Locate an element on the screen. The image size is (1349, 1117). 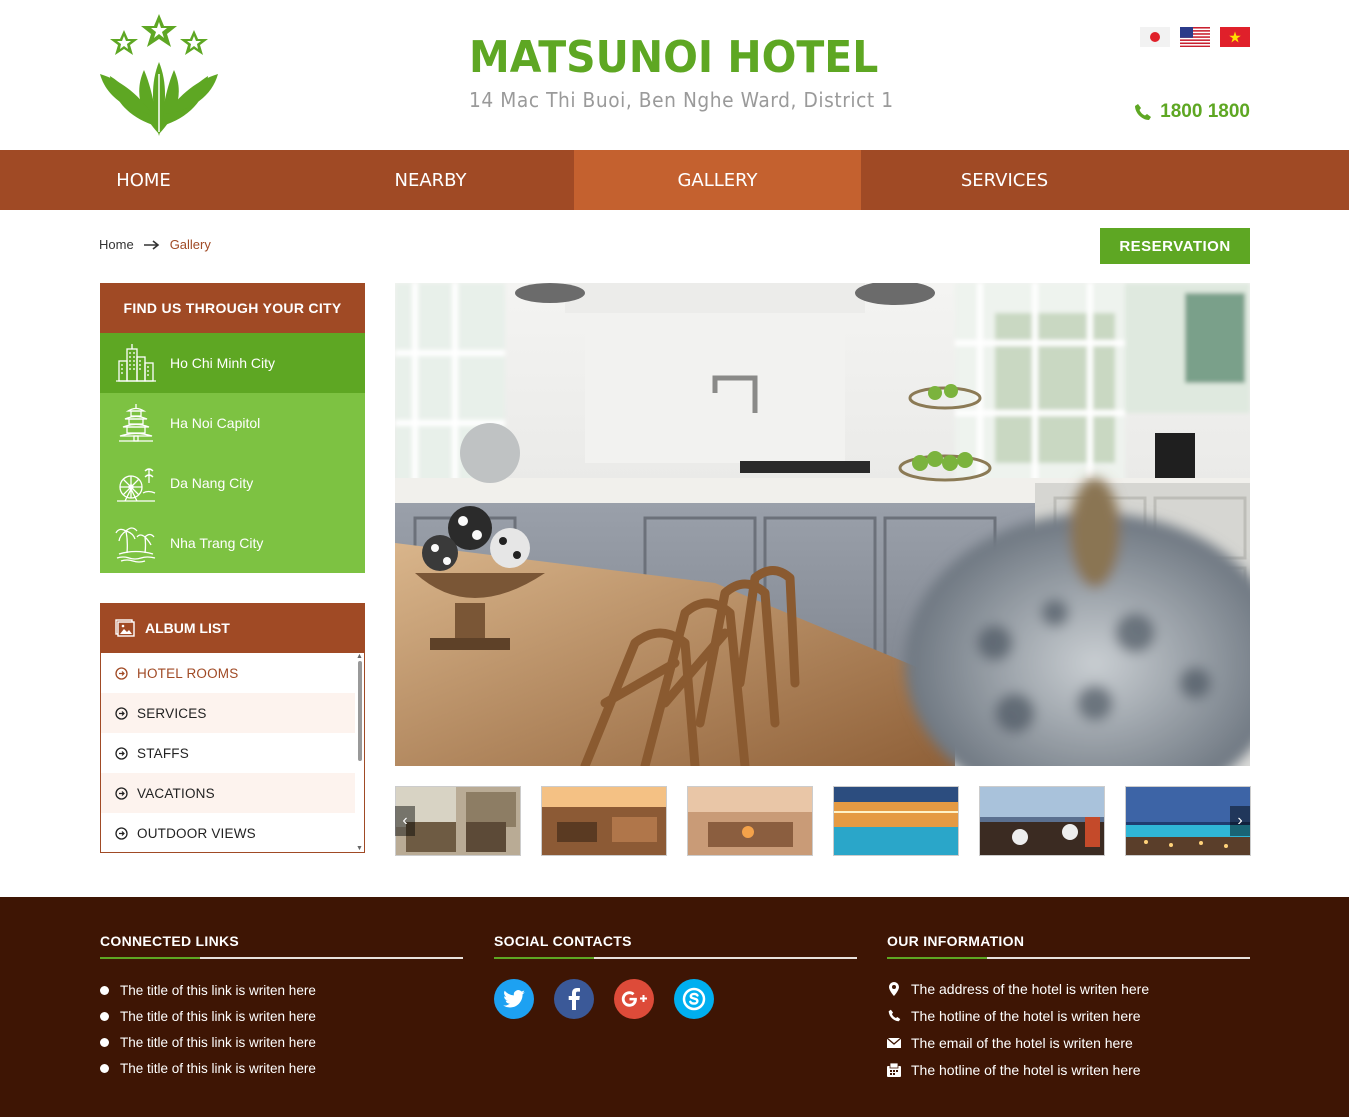
album-panel-title: ALBUM LIST is located at coordinates (187, 628).